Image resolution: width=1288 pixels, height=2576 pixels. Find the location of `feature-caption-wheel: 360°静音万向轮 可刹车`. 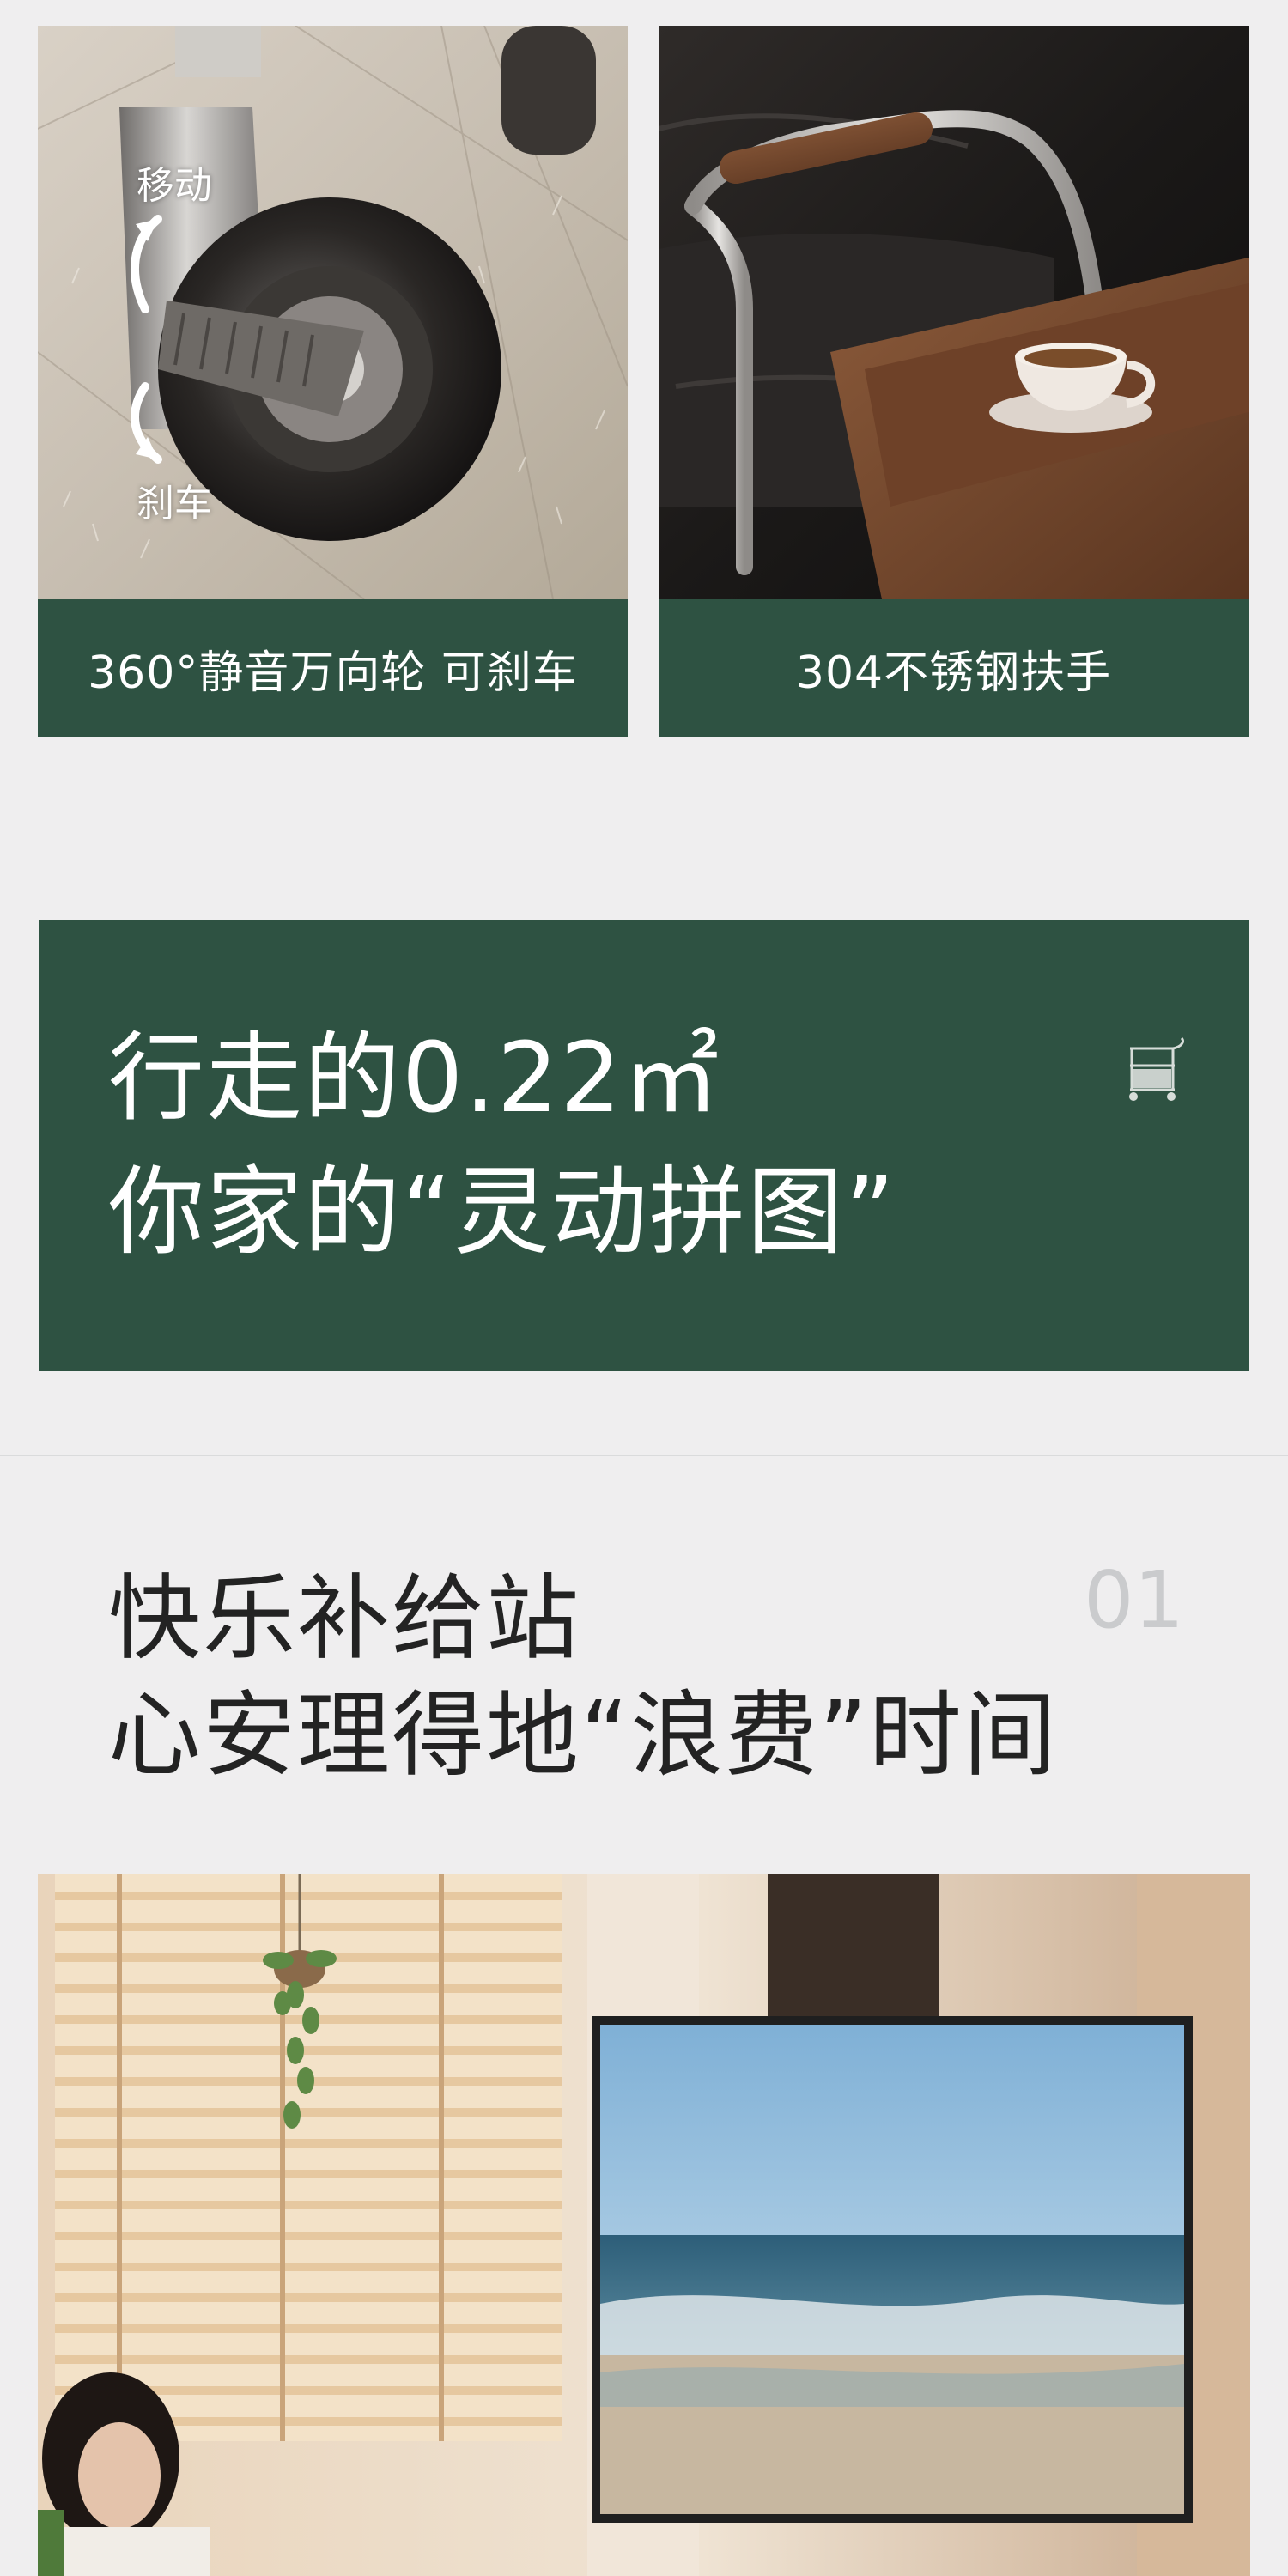

feature-caption-wheel: 360°静音万向轮 可刹车 is located at coordinates (333, 673).